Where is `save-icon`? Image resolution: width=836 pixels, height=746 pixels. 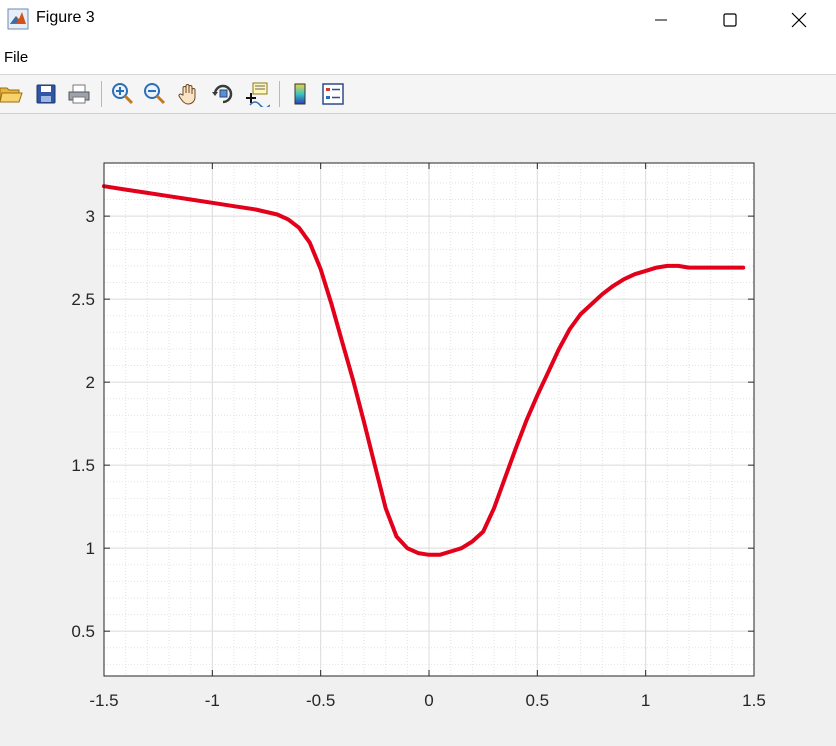
save-icon is located at coordinates (46, 94).